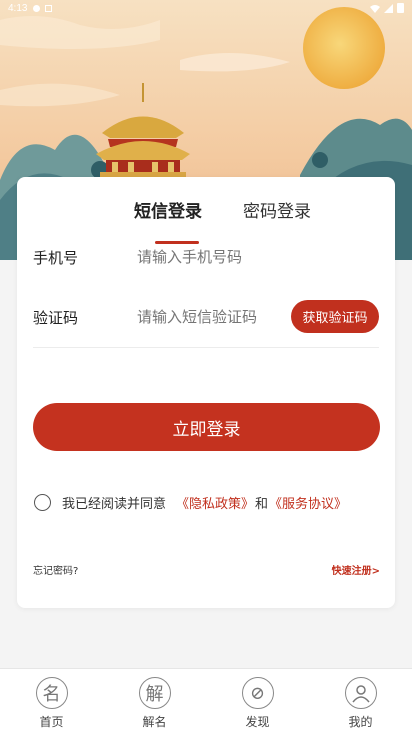 The width and height of the screenshot is (412, 734). Describe the element at coordinates (206, 317) in the screenshot. I see `code-row: 验证码 获取验证码` at that location.